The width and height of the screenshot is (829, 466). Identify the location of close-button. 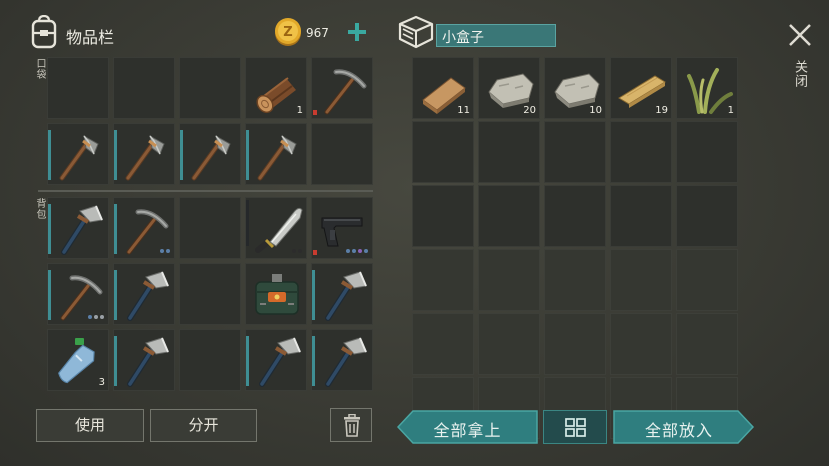
(800, 35).